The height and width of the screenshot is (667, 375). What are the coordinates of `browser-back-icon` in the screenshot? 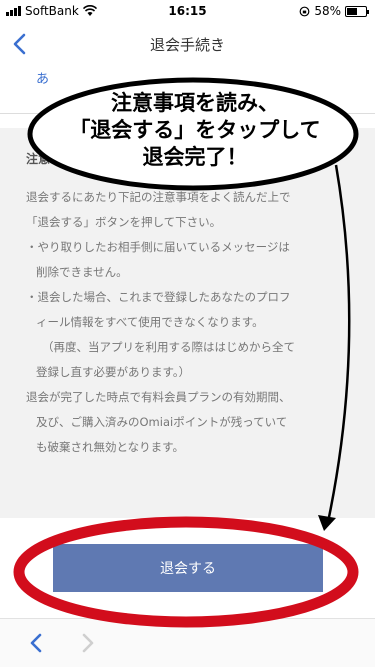 It's located at (36, 643).